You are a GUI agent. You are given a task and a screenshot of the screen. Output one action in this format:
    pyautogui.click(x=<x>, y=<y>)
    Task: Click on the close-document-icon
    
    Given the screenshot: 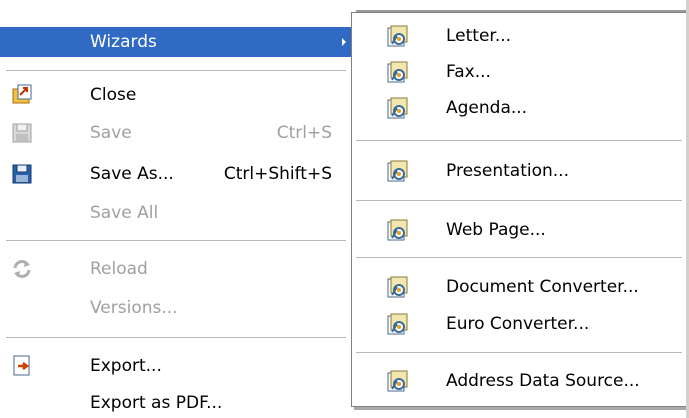 What is the action you would take?
    pyautogui.click(x=22, y=95)
    